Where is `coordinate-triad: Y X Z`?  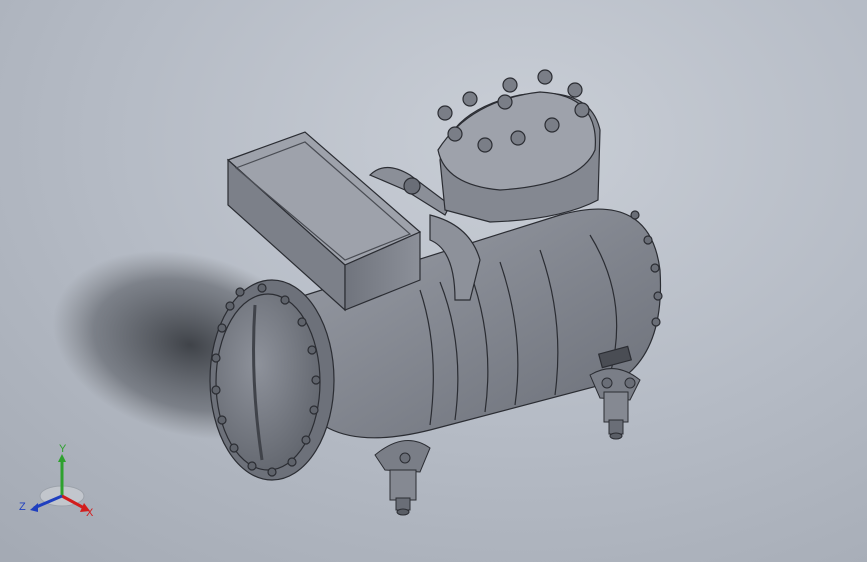
coordinate-triad: Y X Z is located at coordinates (56, 481).